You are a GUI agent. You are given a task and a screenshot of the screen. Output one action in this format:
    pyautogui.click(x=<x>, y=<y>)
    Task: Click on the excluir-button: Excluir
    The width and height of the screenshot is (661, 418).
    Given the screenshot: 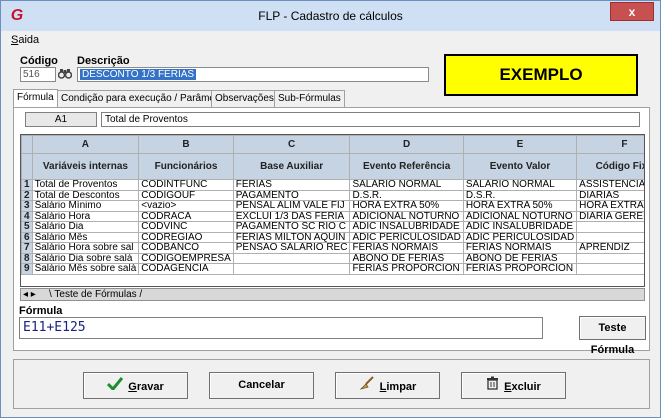 What is the action you would take?
    pyautogui.click(x=513, y=385)
    